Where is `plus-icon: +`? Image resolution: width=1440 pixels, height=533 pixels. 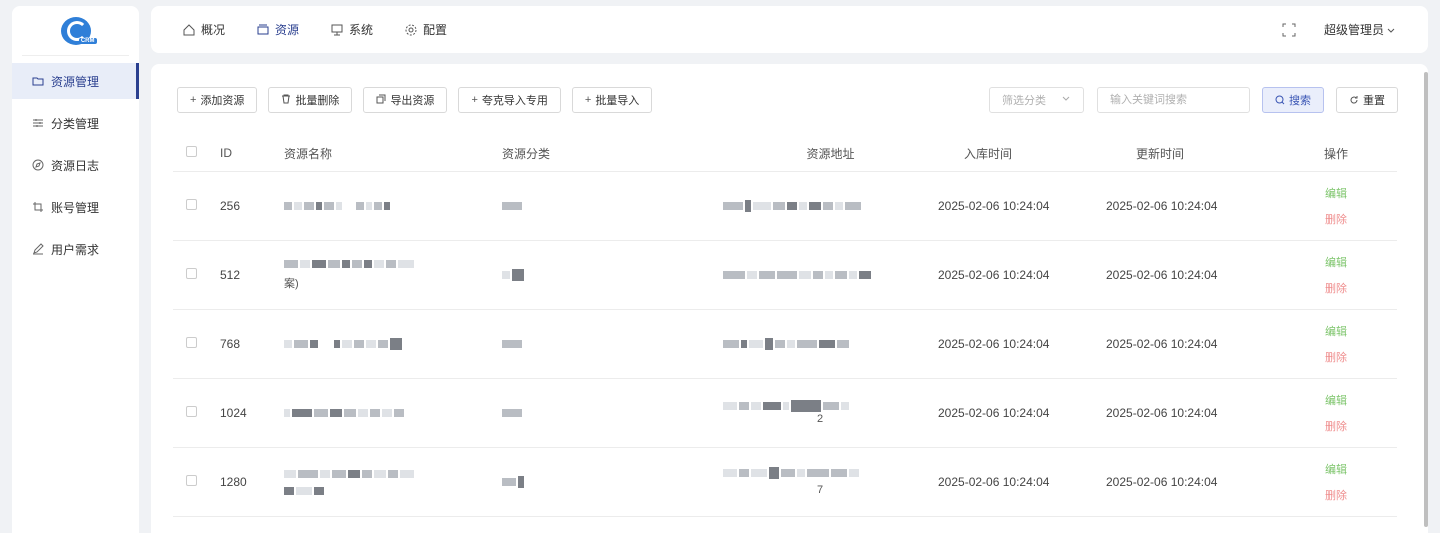 plus-icon: + is located at coordinates (474, 100).